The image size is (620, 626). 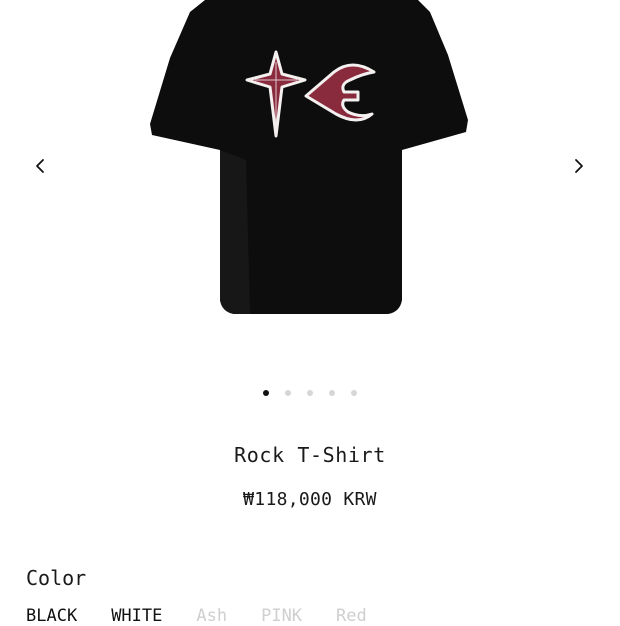 I want to click on carousel-pagination, so click(x=310, y=393).